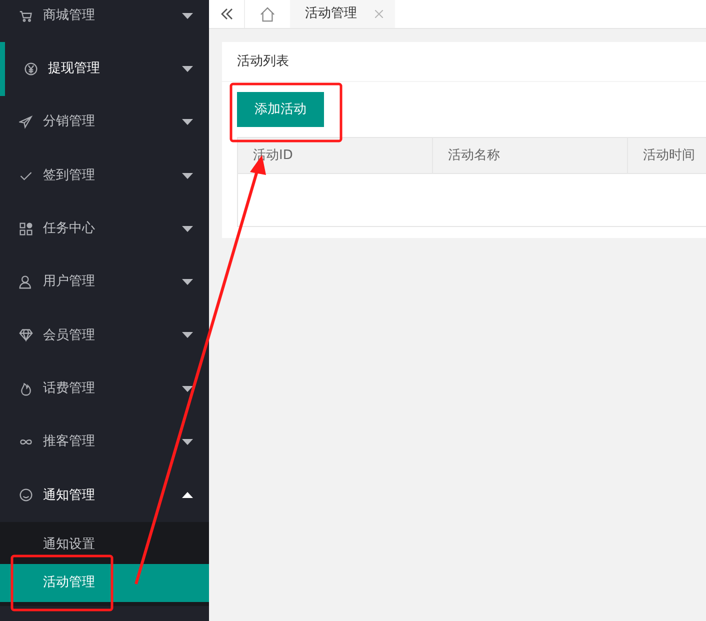 The width and height of the screenshot is (706, 621). What do you see at coordinates (104, 583) in the screenshot?
I see `submenu-item: 活动管理` at bounding box center [104, 583].